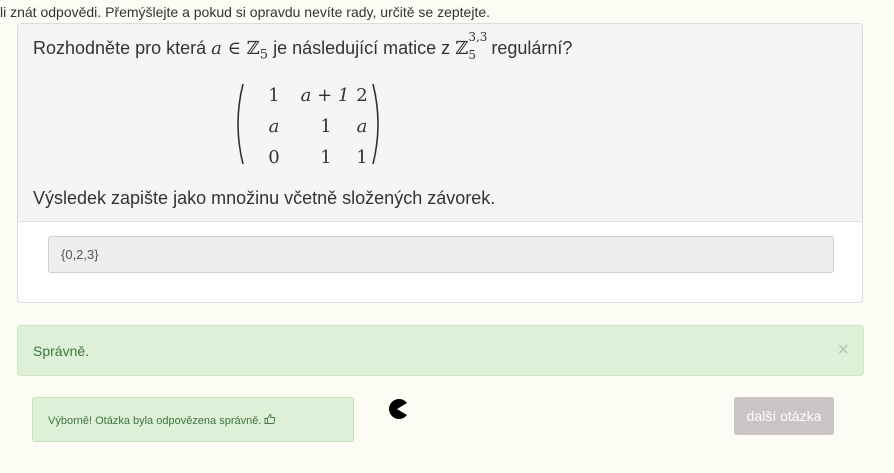 The height and width of the screenshot is (473, 894). Describe the element at coordinates (843, 350) in the screenshot. I see `close-icon: ×` at that location.